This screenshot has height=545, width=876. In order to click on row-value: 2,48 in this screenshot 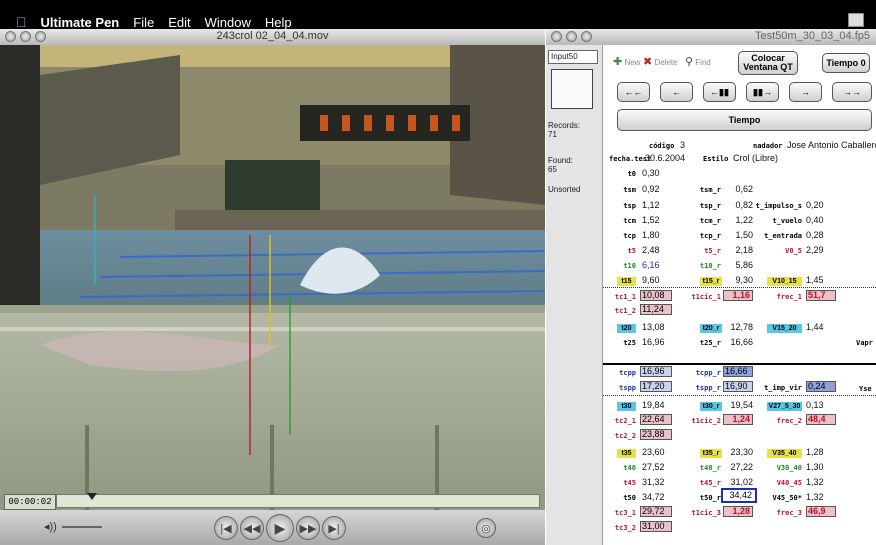, I will do `click(651, 250)`.